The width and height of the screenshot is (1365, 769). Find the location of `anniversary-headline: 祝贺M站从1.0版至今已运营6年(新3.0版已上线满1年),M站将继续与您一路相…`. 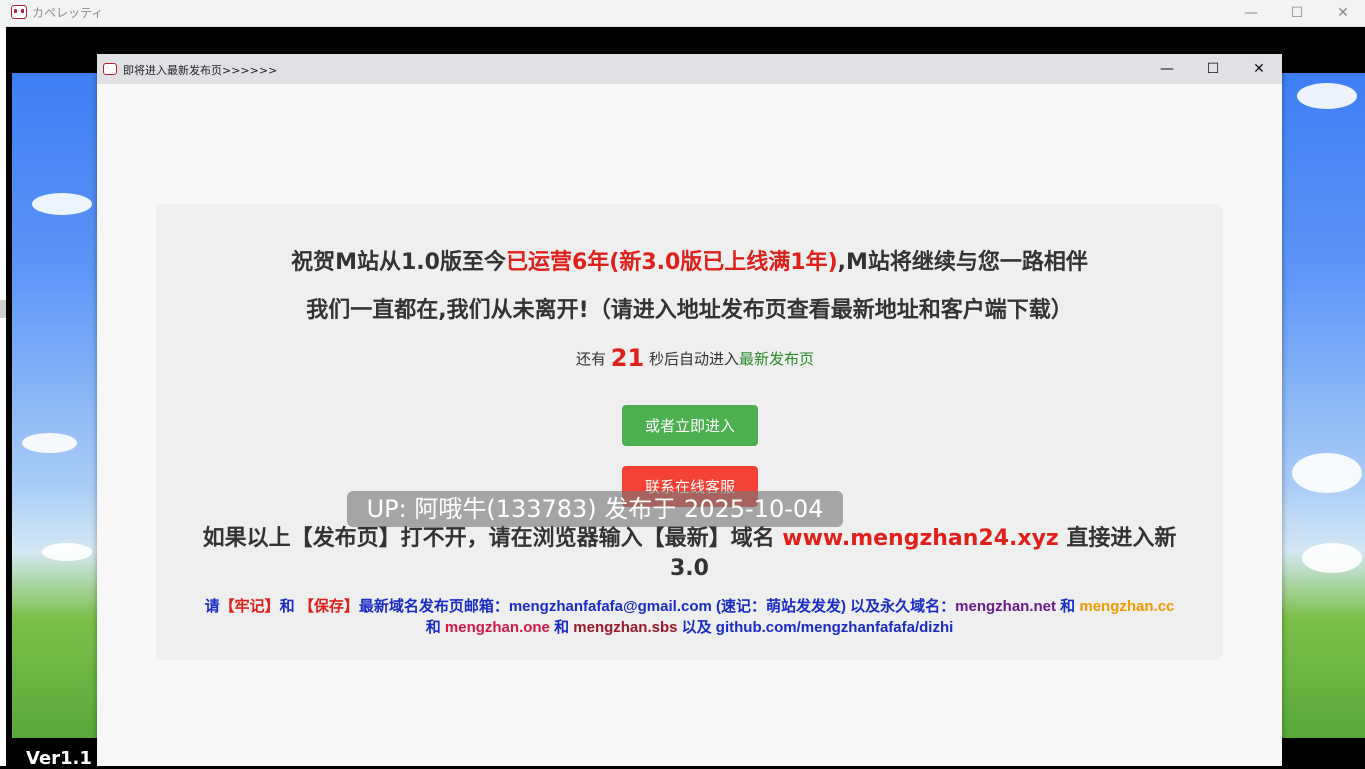

anniversary-headline: 祝贺M站从1.0版至今已运营6年(新3.0版已上线满1年),M站将继续与您一路相… is located at coordinates (689, 260).